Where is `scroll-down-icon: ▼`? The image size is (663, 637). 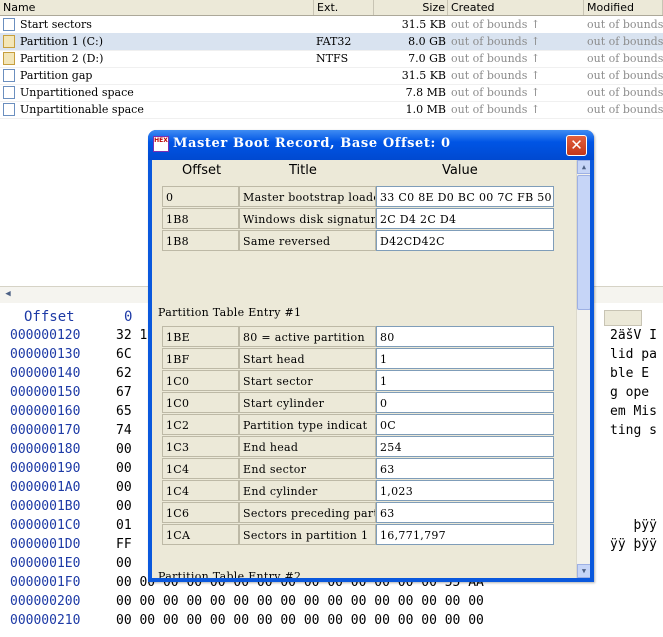 scroll-down-icon: ▼ is located at coordinates (583, 571).